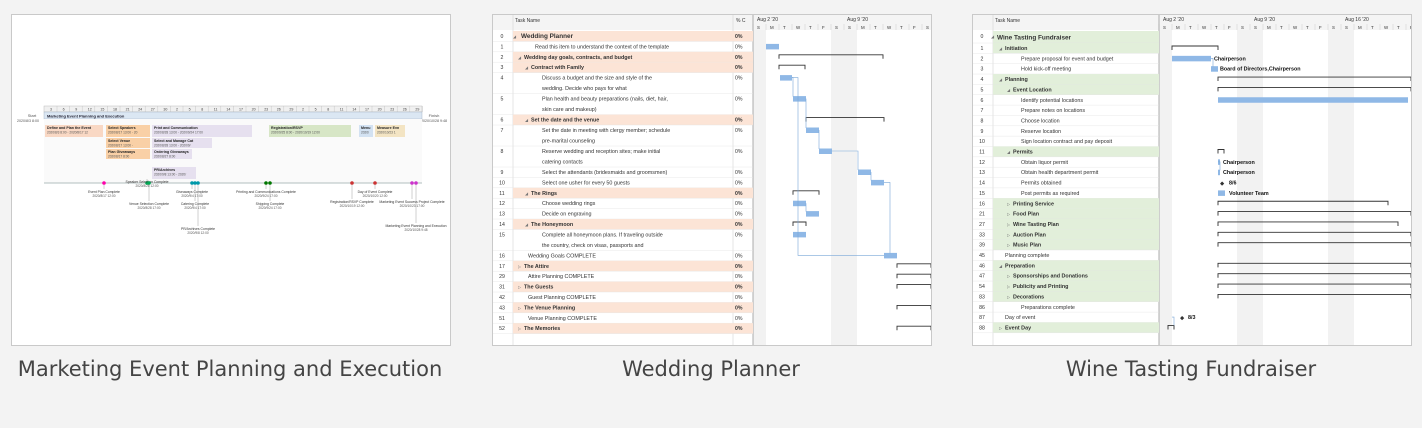  Describe the element at coordinates (164, 157) in the screenshot. I see `timeline-task-dates: 2020/8/27 8:00` at that location.